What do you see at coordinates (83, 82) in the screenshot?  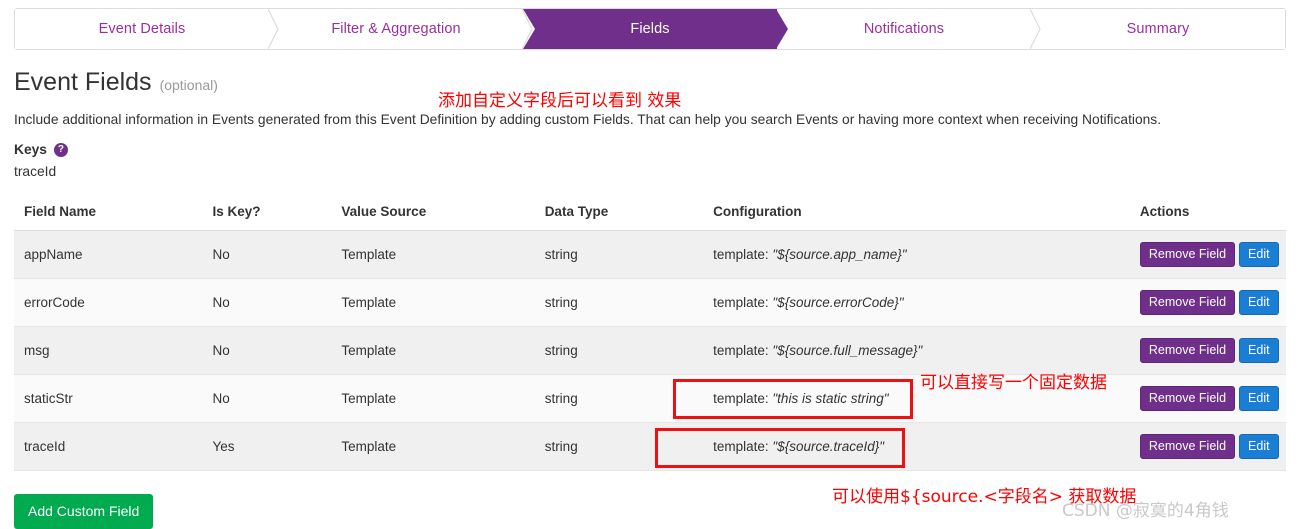 I see `page-title: Event Fields` at bounding box center [83, 82].